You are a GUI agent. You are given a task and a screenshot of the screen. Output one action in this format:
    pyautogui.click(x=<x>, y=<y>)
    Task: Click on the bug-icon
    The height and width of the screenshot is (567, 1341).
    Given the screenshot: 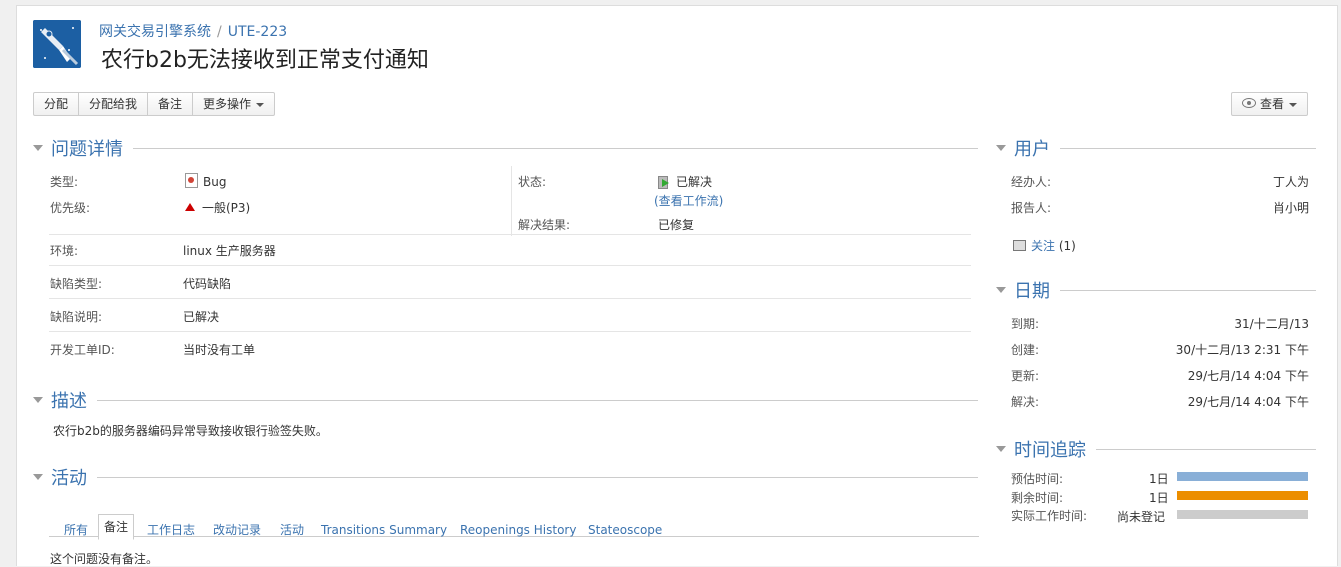 What is the action you would take?
    pyautogui.click(x=191, y=180)
    